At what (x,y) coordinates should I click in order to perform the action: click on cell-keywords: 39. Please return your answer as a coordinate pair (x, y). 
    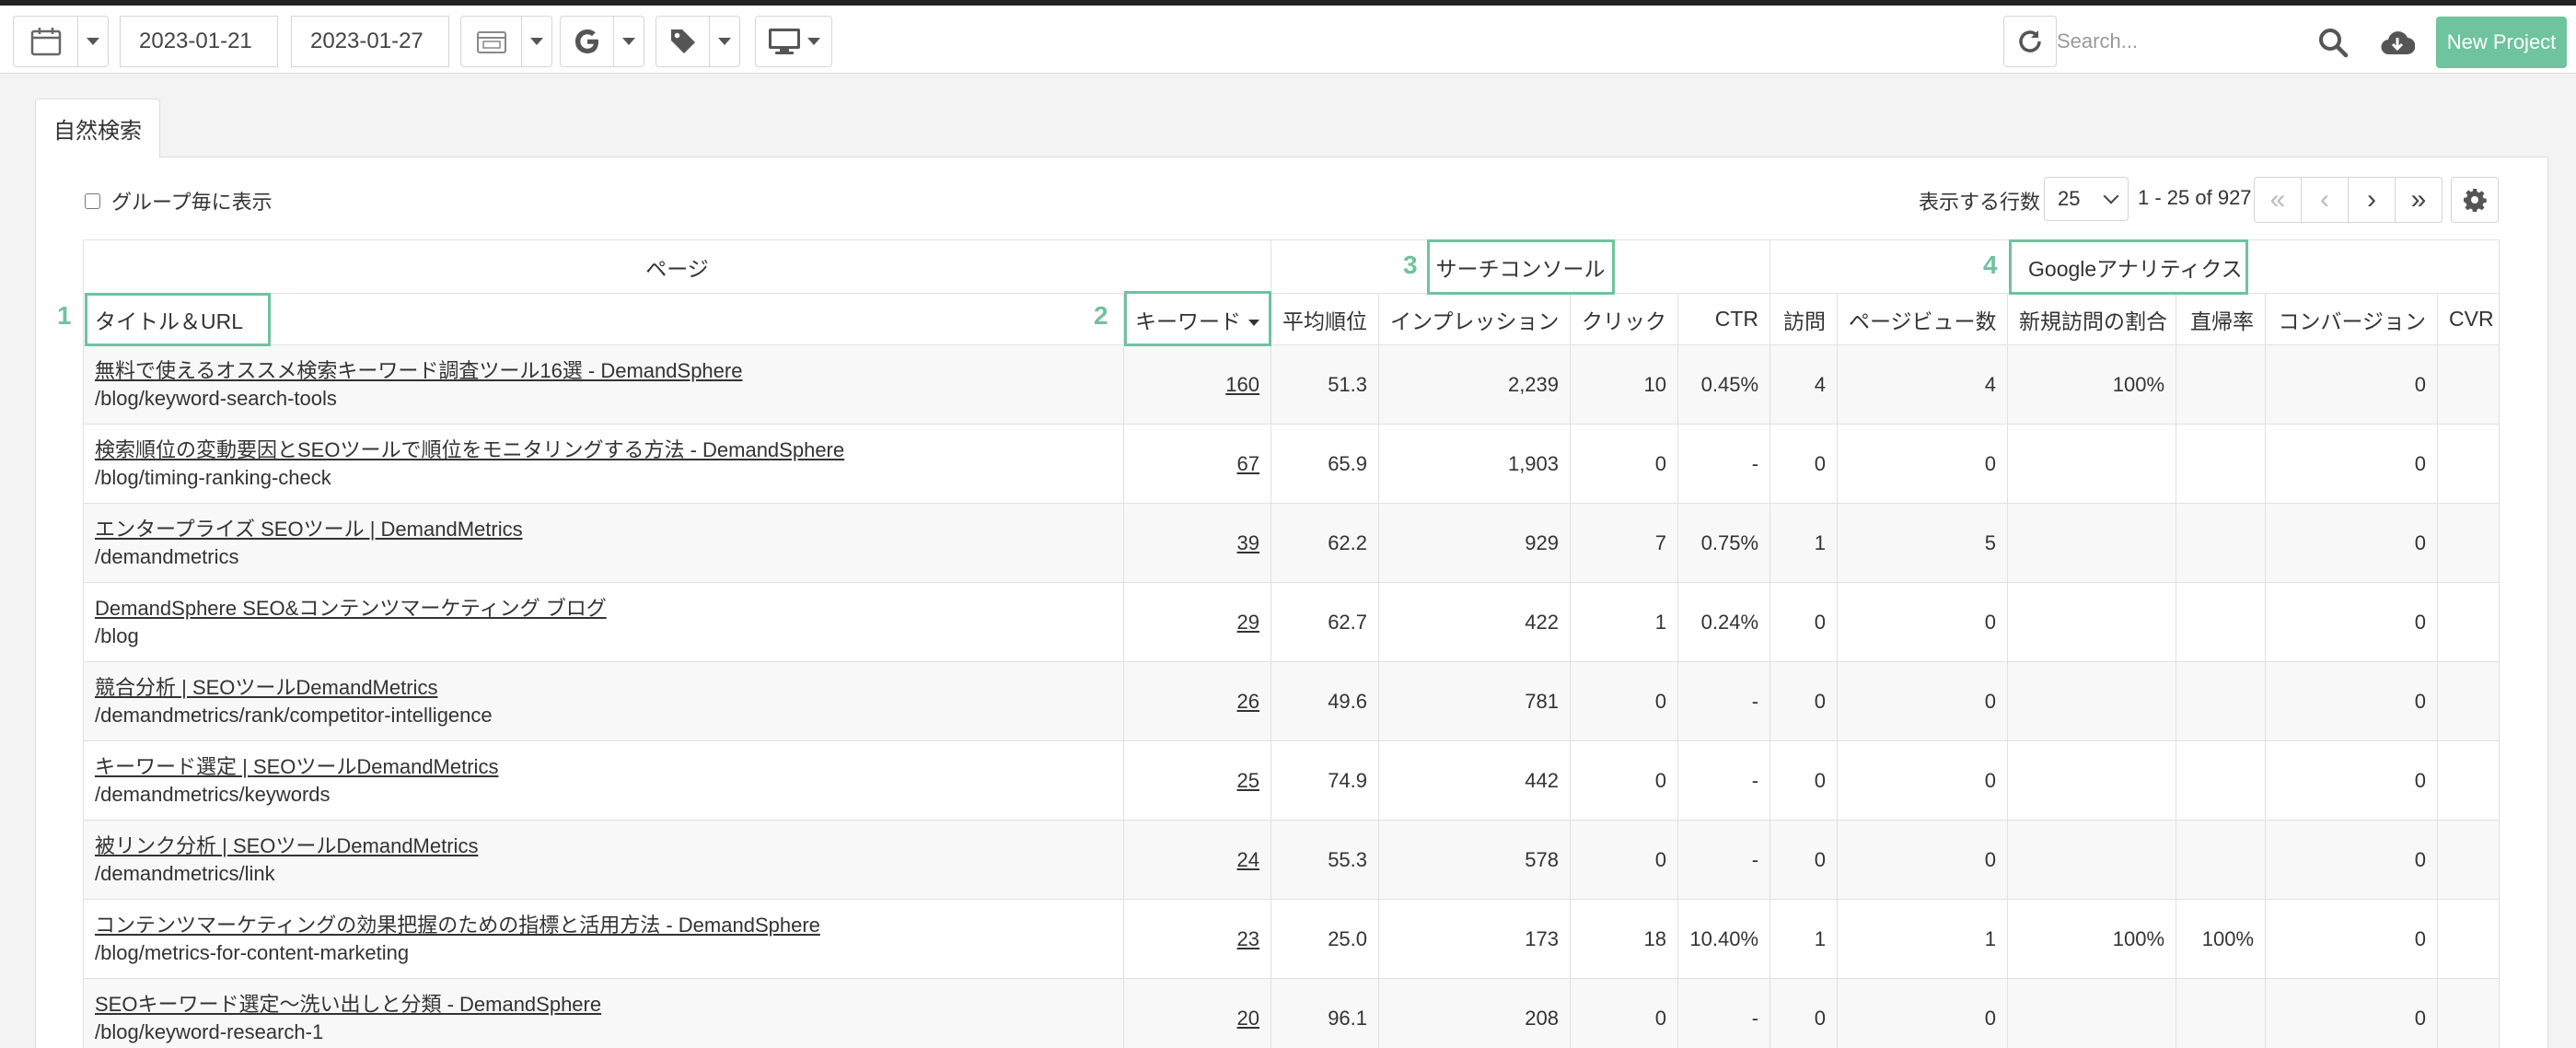
    Looking at the image, I should click on (1197, 543).